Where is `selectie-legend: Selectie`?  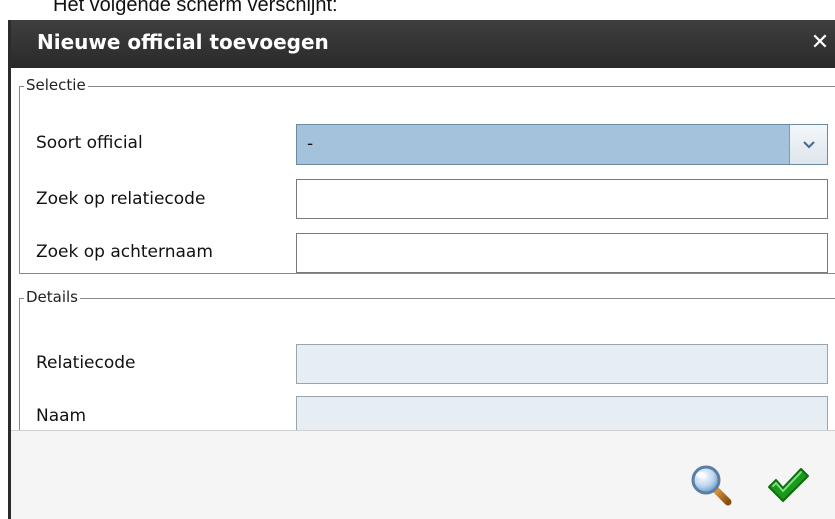
selectie-legend: Selectie is located at coordinates (56, 85).